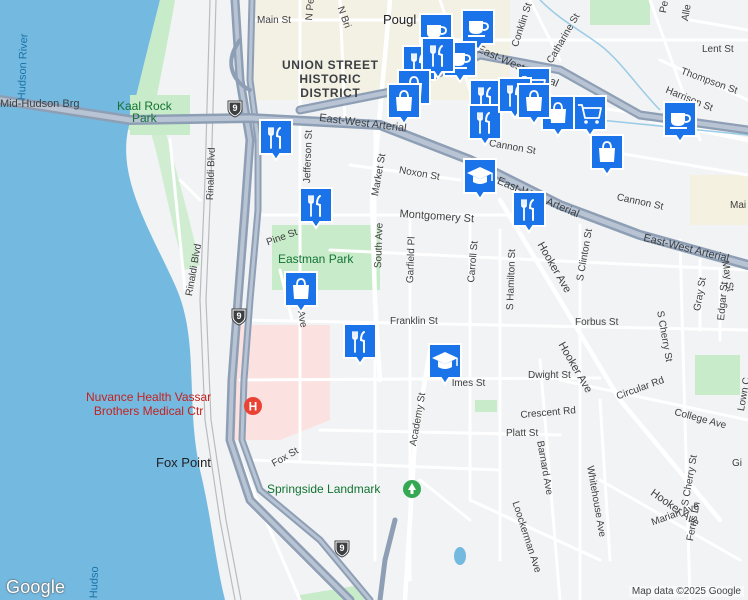 This screenshot has width=748, height=600. I want to click on label-franklin: Franklin St, so click(414, 321).